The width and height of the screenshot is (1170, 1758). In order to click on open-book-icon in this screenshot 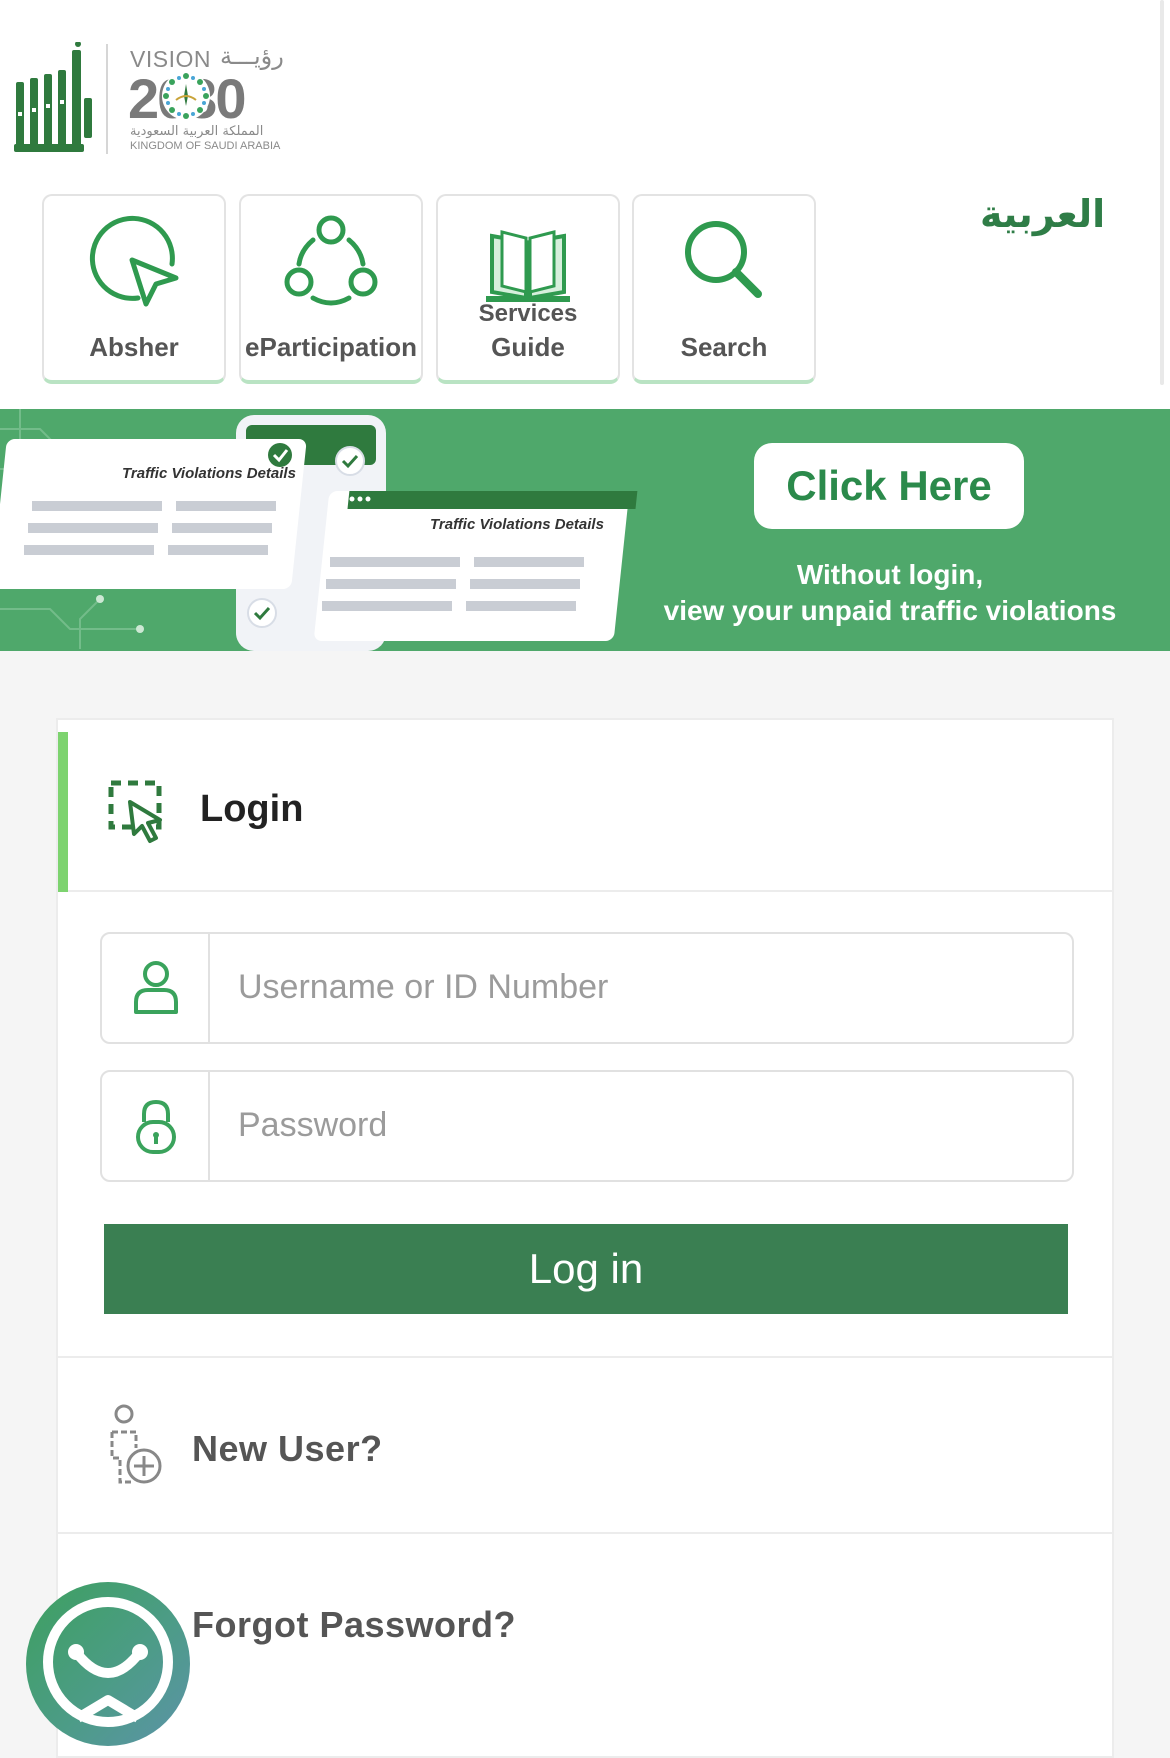, I will do `click(528, 262)`.